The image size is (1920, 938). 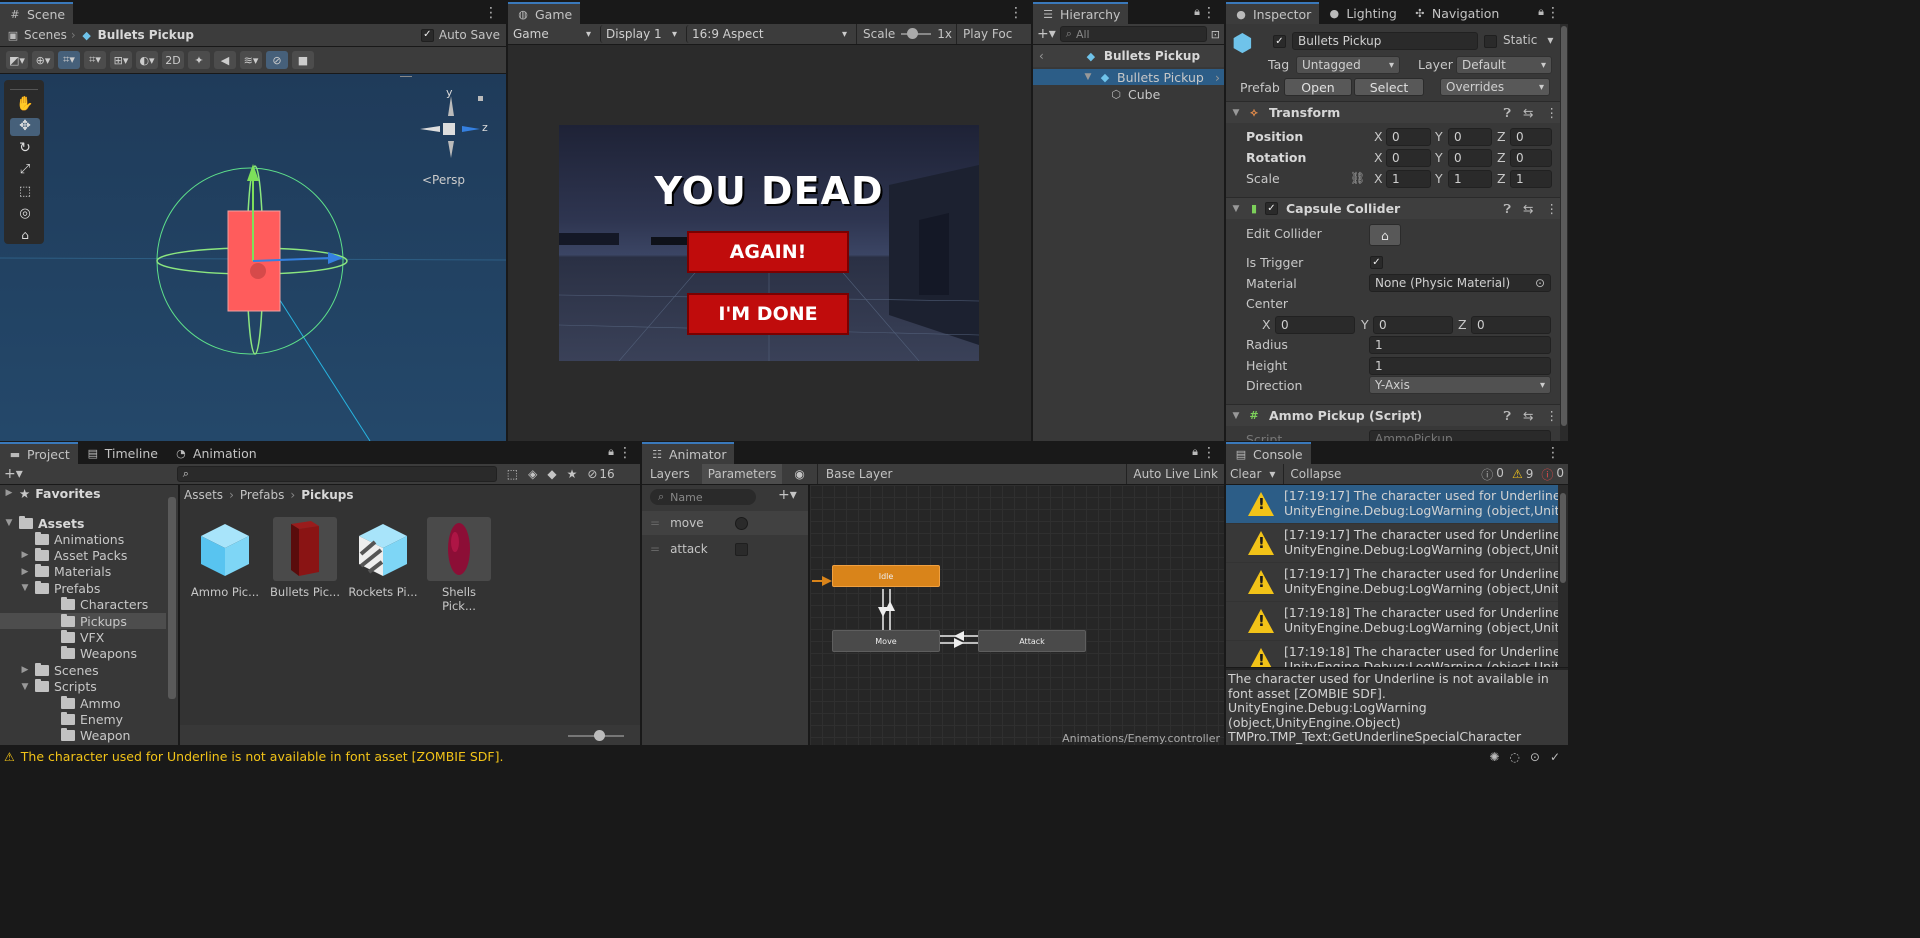 What do you see at coordinates (25, 215) in the screenshot?
I see `transform-tool-icon: ◎` at bounding box center [25, 215].